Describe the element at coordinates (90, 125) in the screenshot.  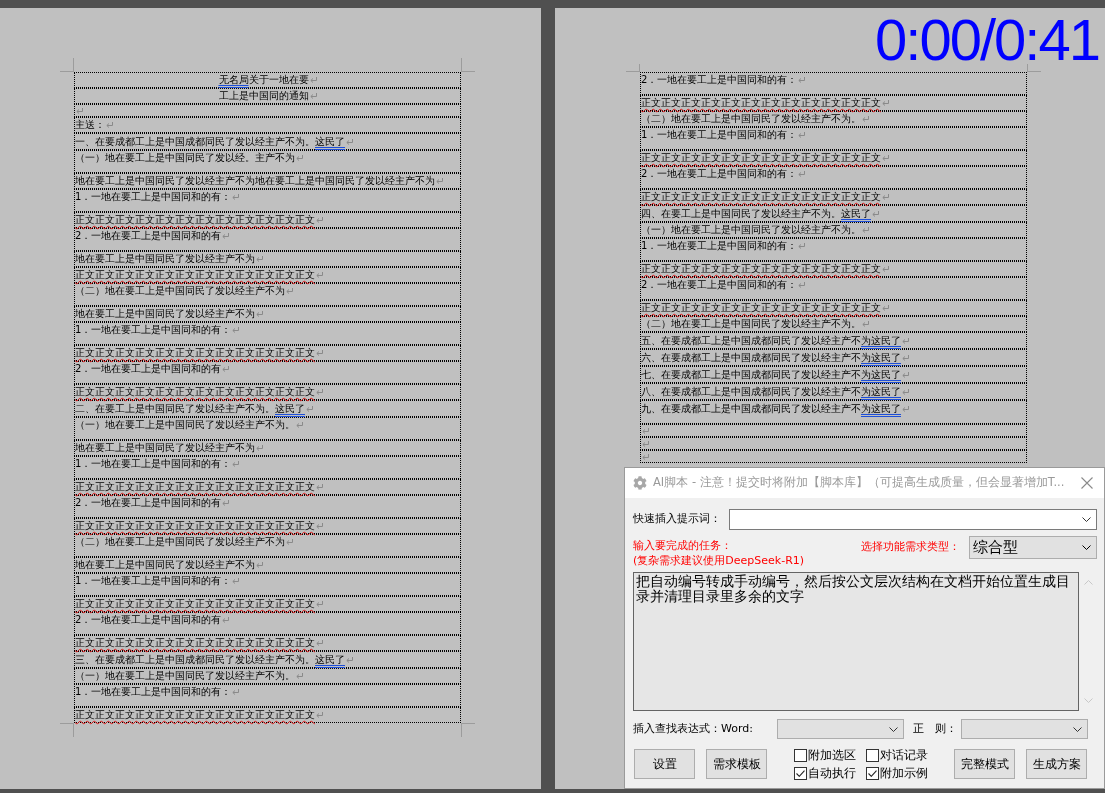
I see `document-text: 主送：` at that location.